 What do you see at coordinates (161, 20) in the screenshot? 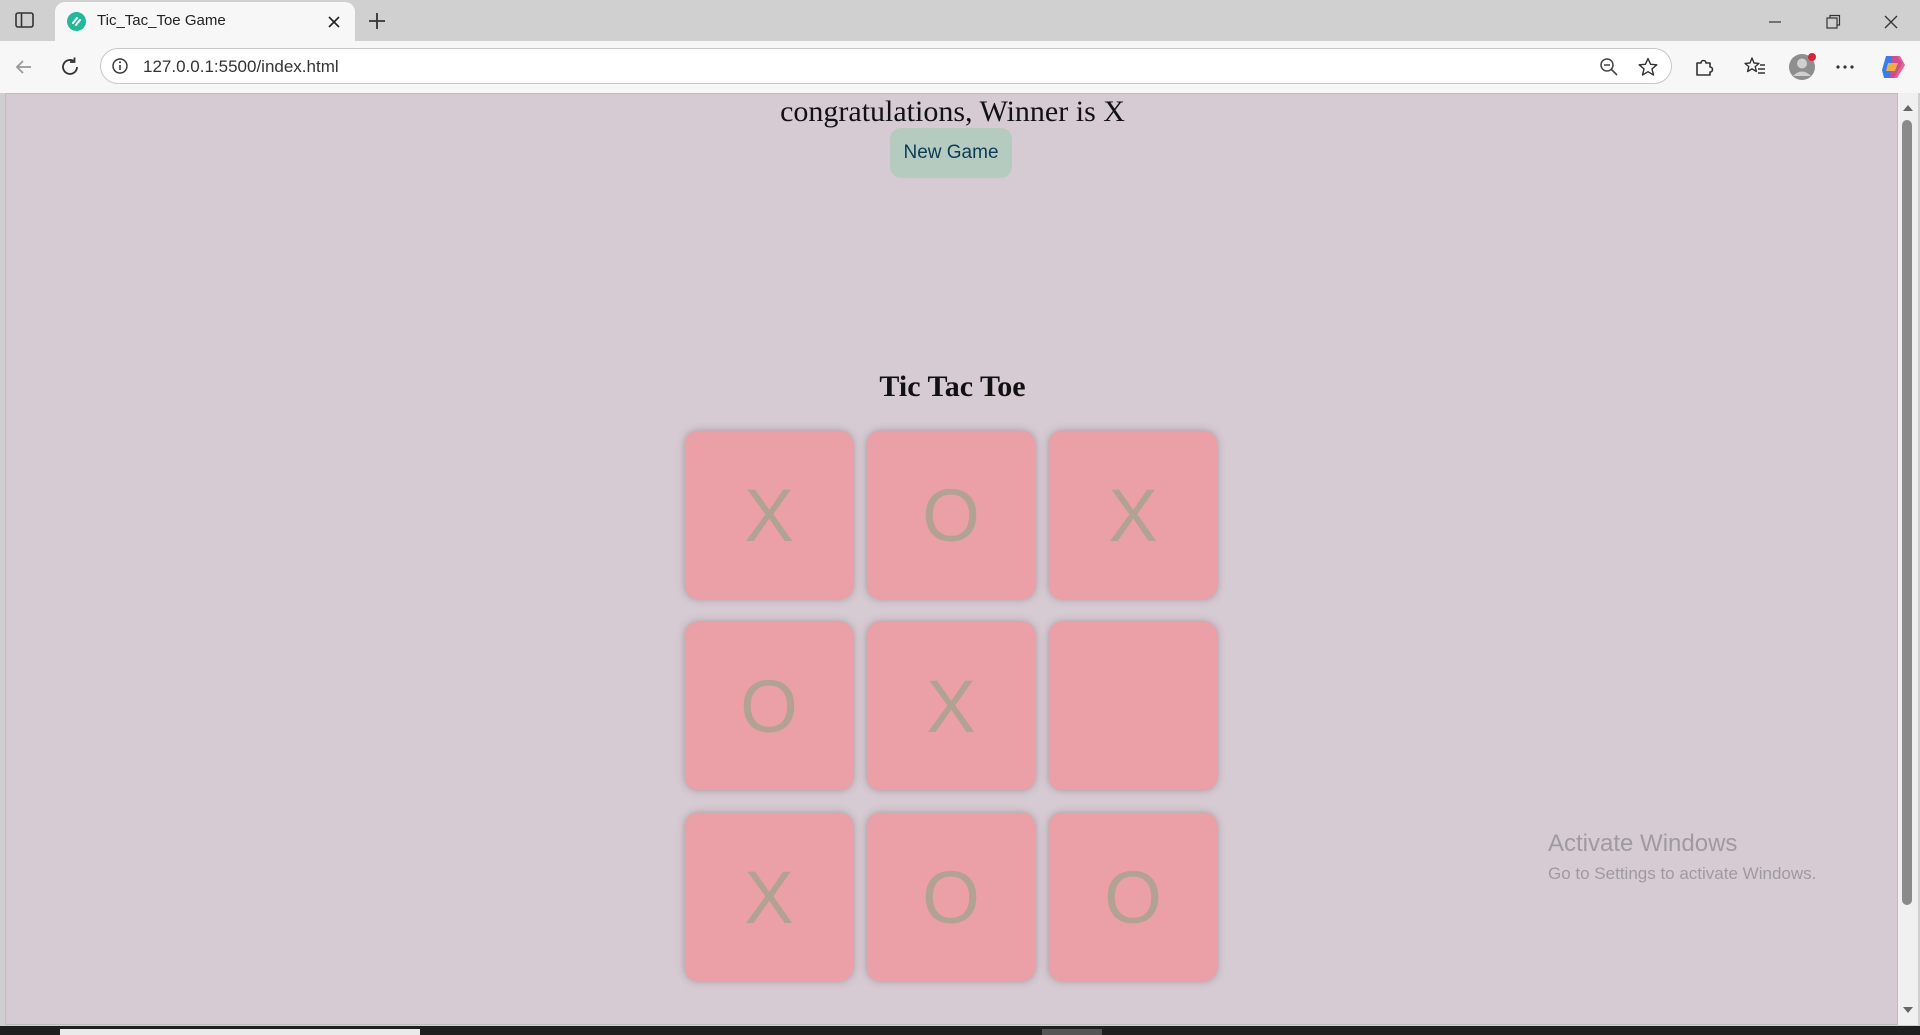
I see `tab-title: Tic_Tac_Toe Game` at bounding box center [161, 20].